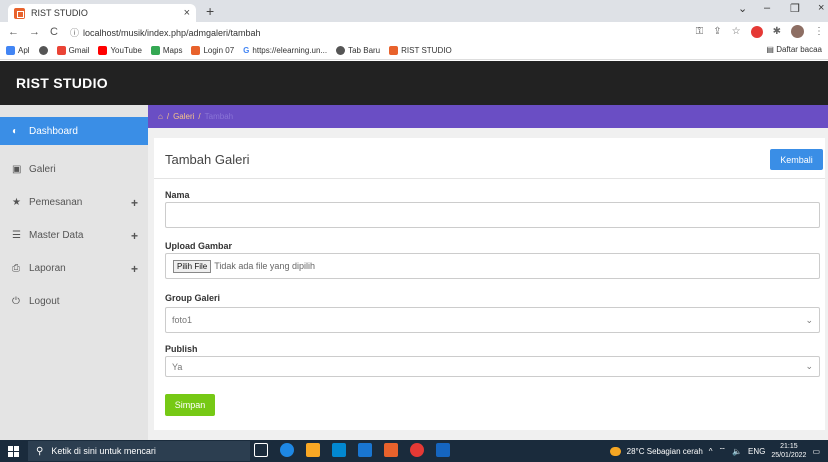  Describe the element at coordinates (795, 8) in the screenshot. I see `restore-icon: ❐` at that location.